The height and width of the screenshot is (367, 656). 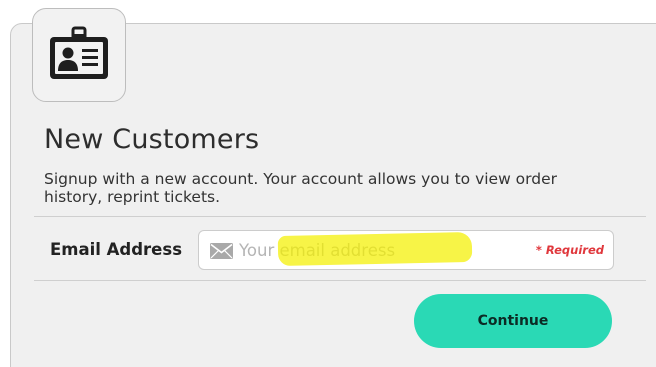 I want to click on envelope-icon, so click(x=221, y=251).